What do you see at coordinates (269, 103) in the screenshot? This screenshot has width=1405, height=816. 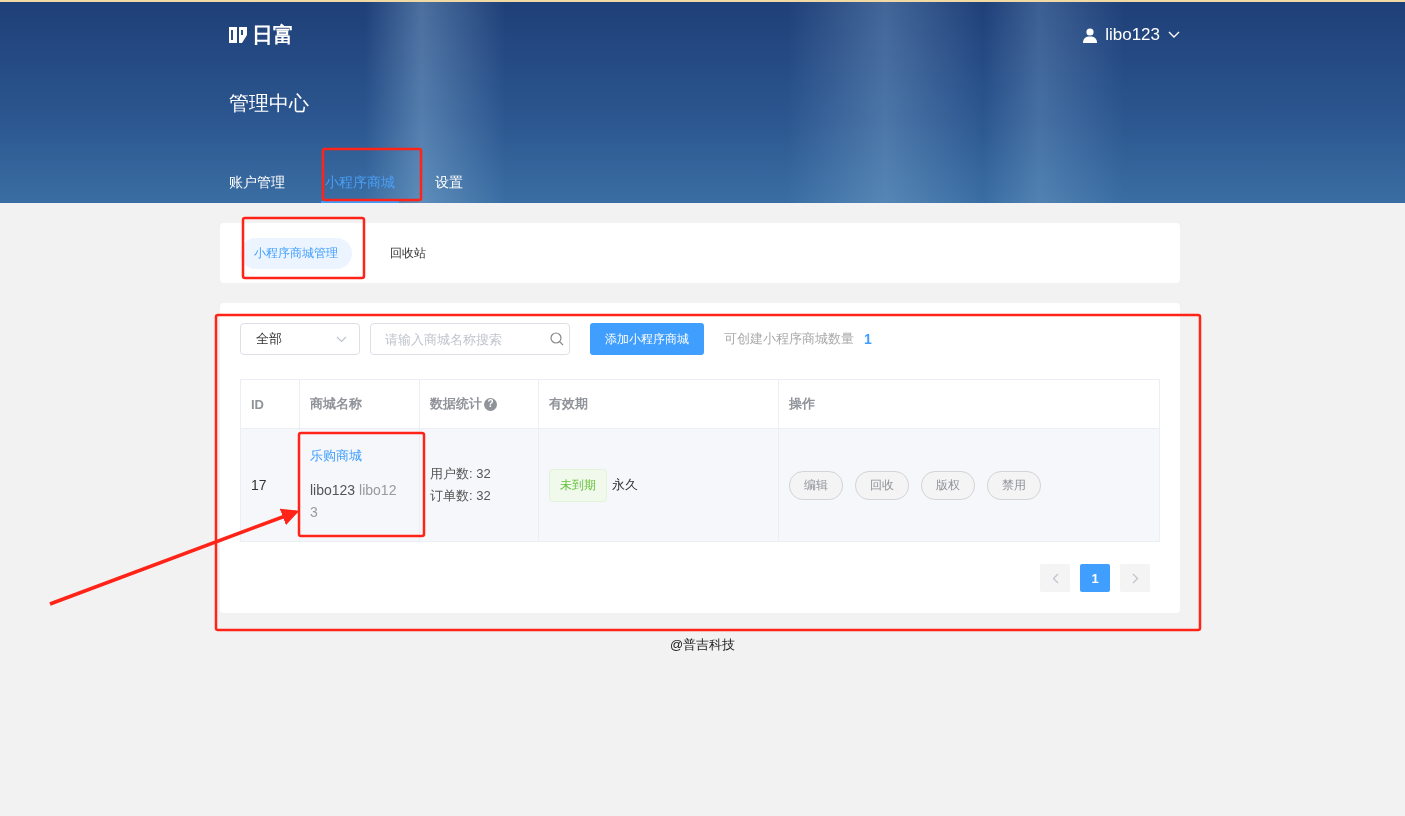 I see `page-title: 管理中心` at bounding box center [269, 103].